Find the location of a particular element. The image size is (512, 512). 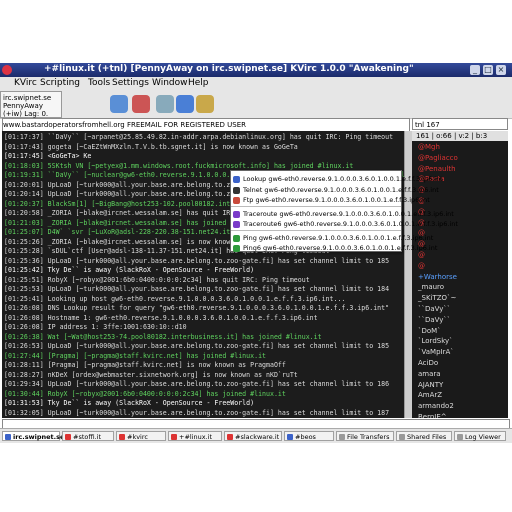

server-status-window: irc.swipnet.se PennyAway (+iw) Lag: 0. is located at coordinates (31, 104).